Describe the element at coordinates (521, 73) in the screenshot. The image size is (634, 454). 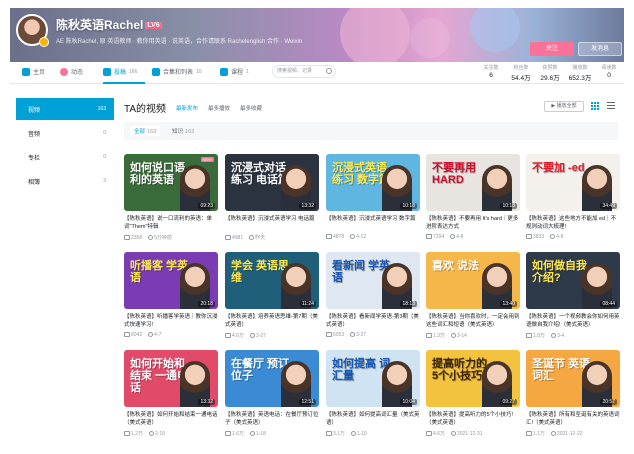
I see `stat-fans: 粉丝数 54.4万` at that location.